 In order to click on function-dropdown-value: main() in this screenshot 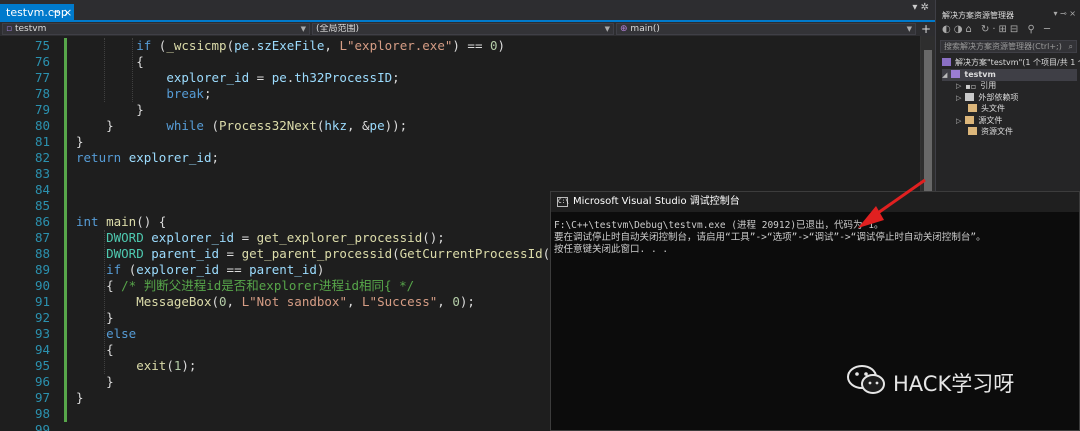, I will do `click(645, 29)`.